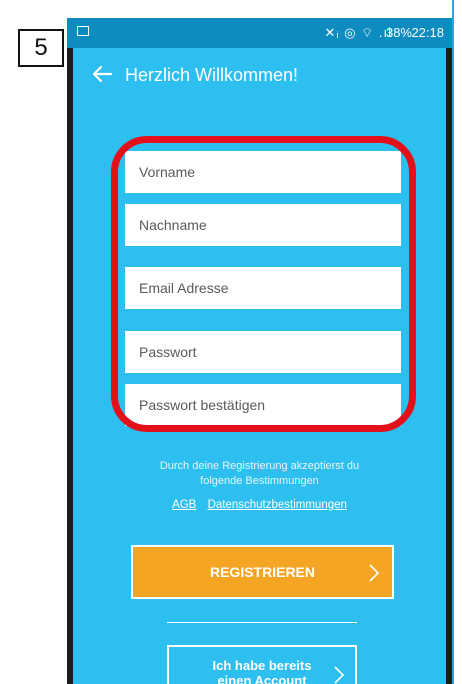 The image size is (462, 684). I want to click on image-notification-icon, so click(83, 31).